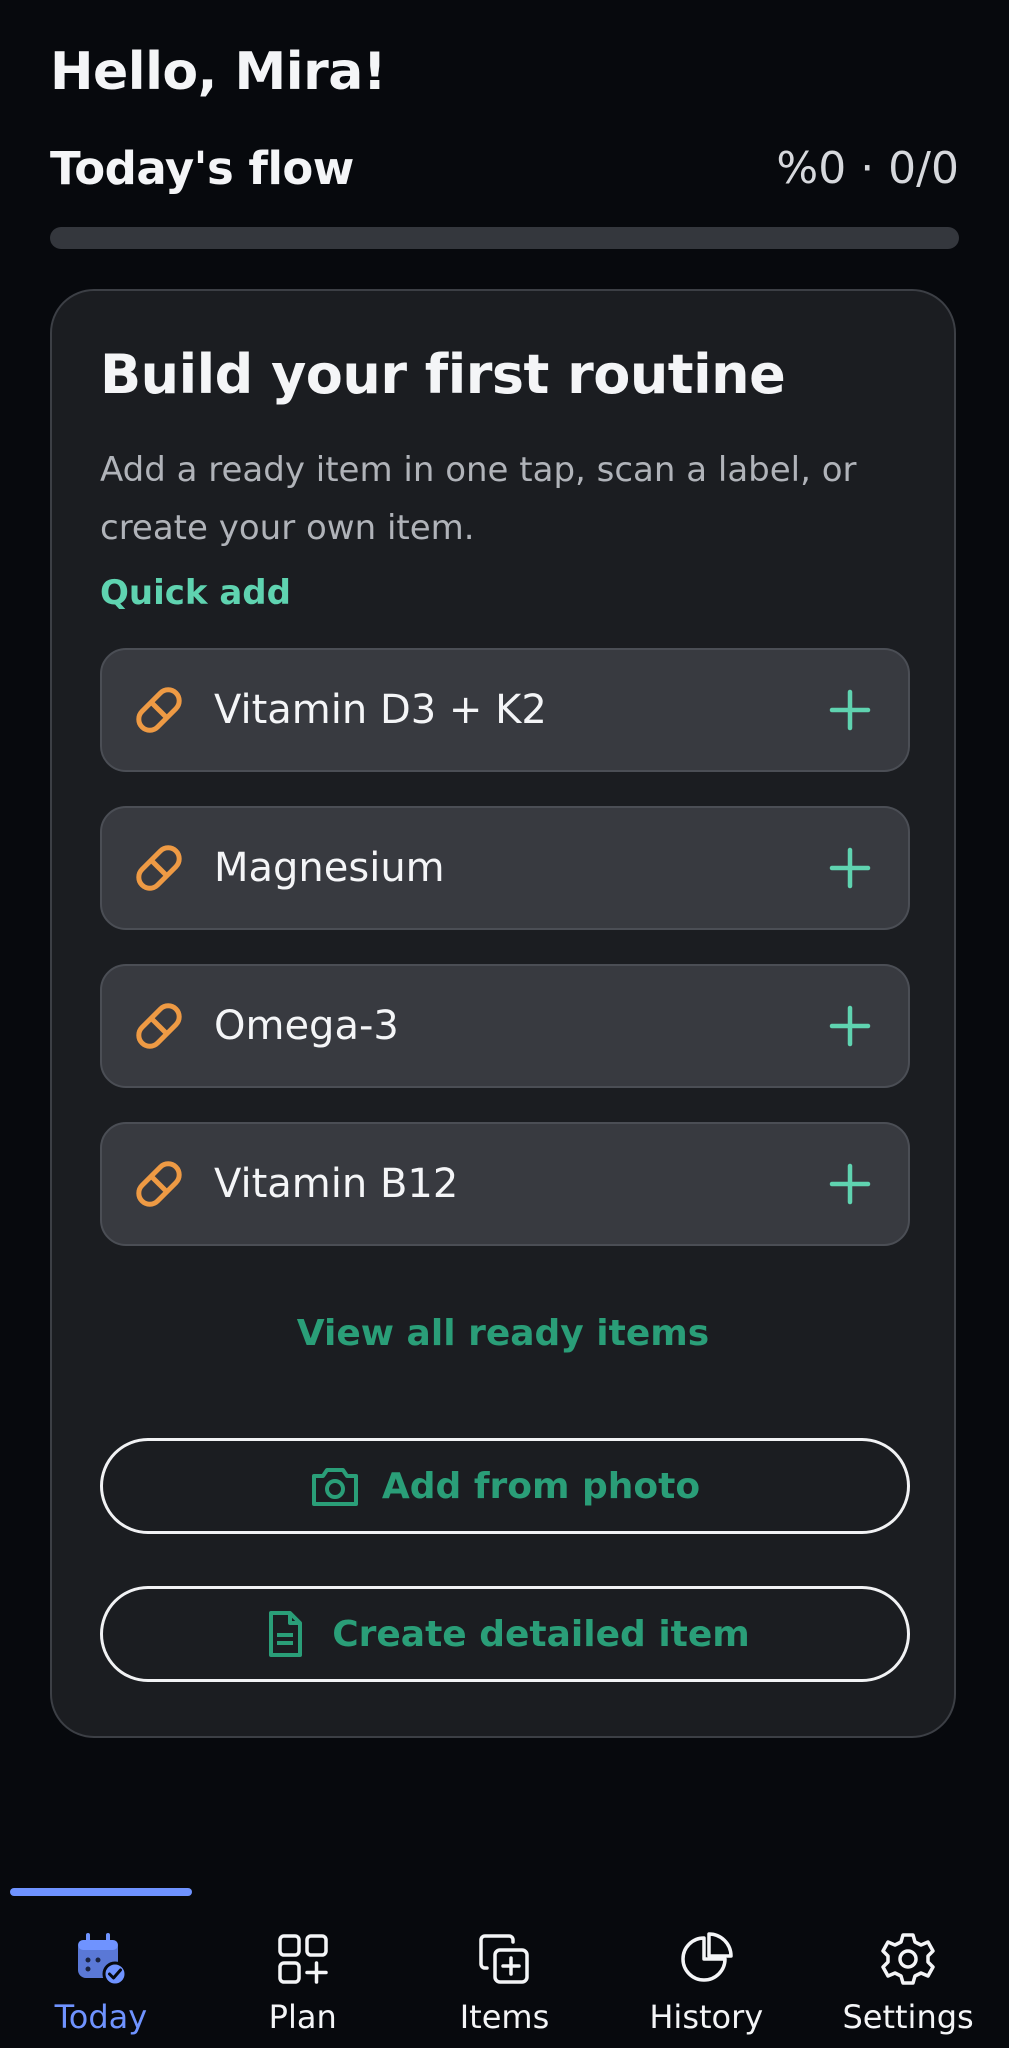 The image size is (1009, 2048). I want to click on nav-tab-plan: Plan, so click(303, 1972).